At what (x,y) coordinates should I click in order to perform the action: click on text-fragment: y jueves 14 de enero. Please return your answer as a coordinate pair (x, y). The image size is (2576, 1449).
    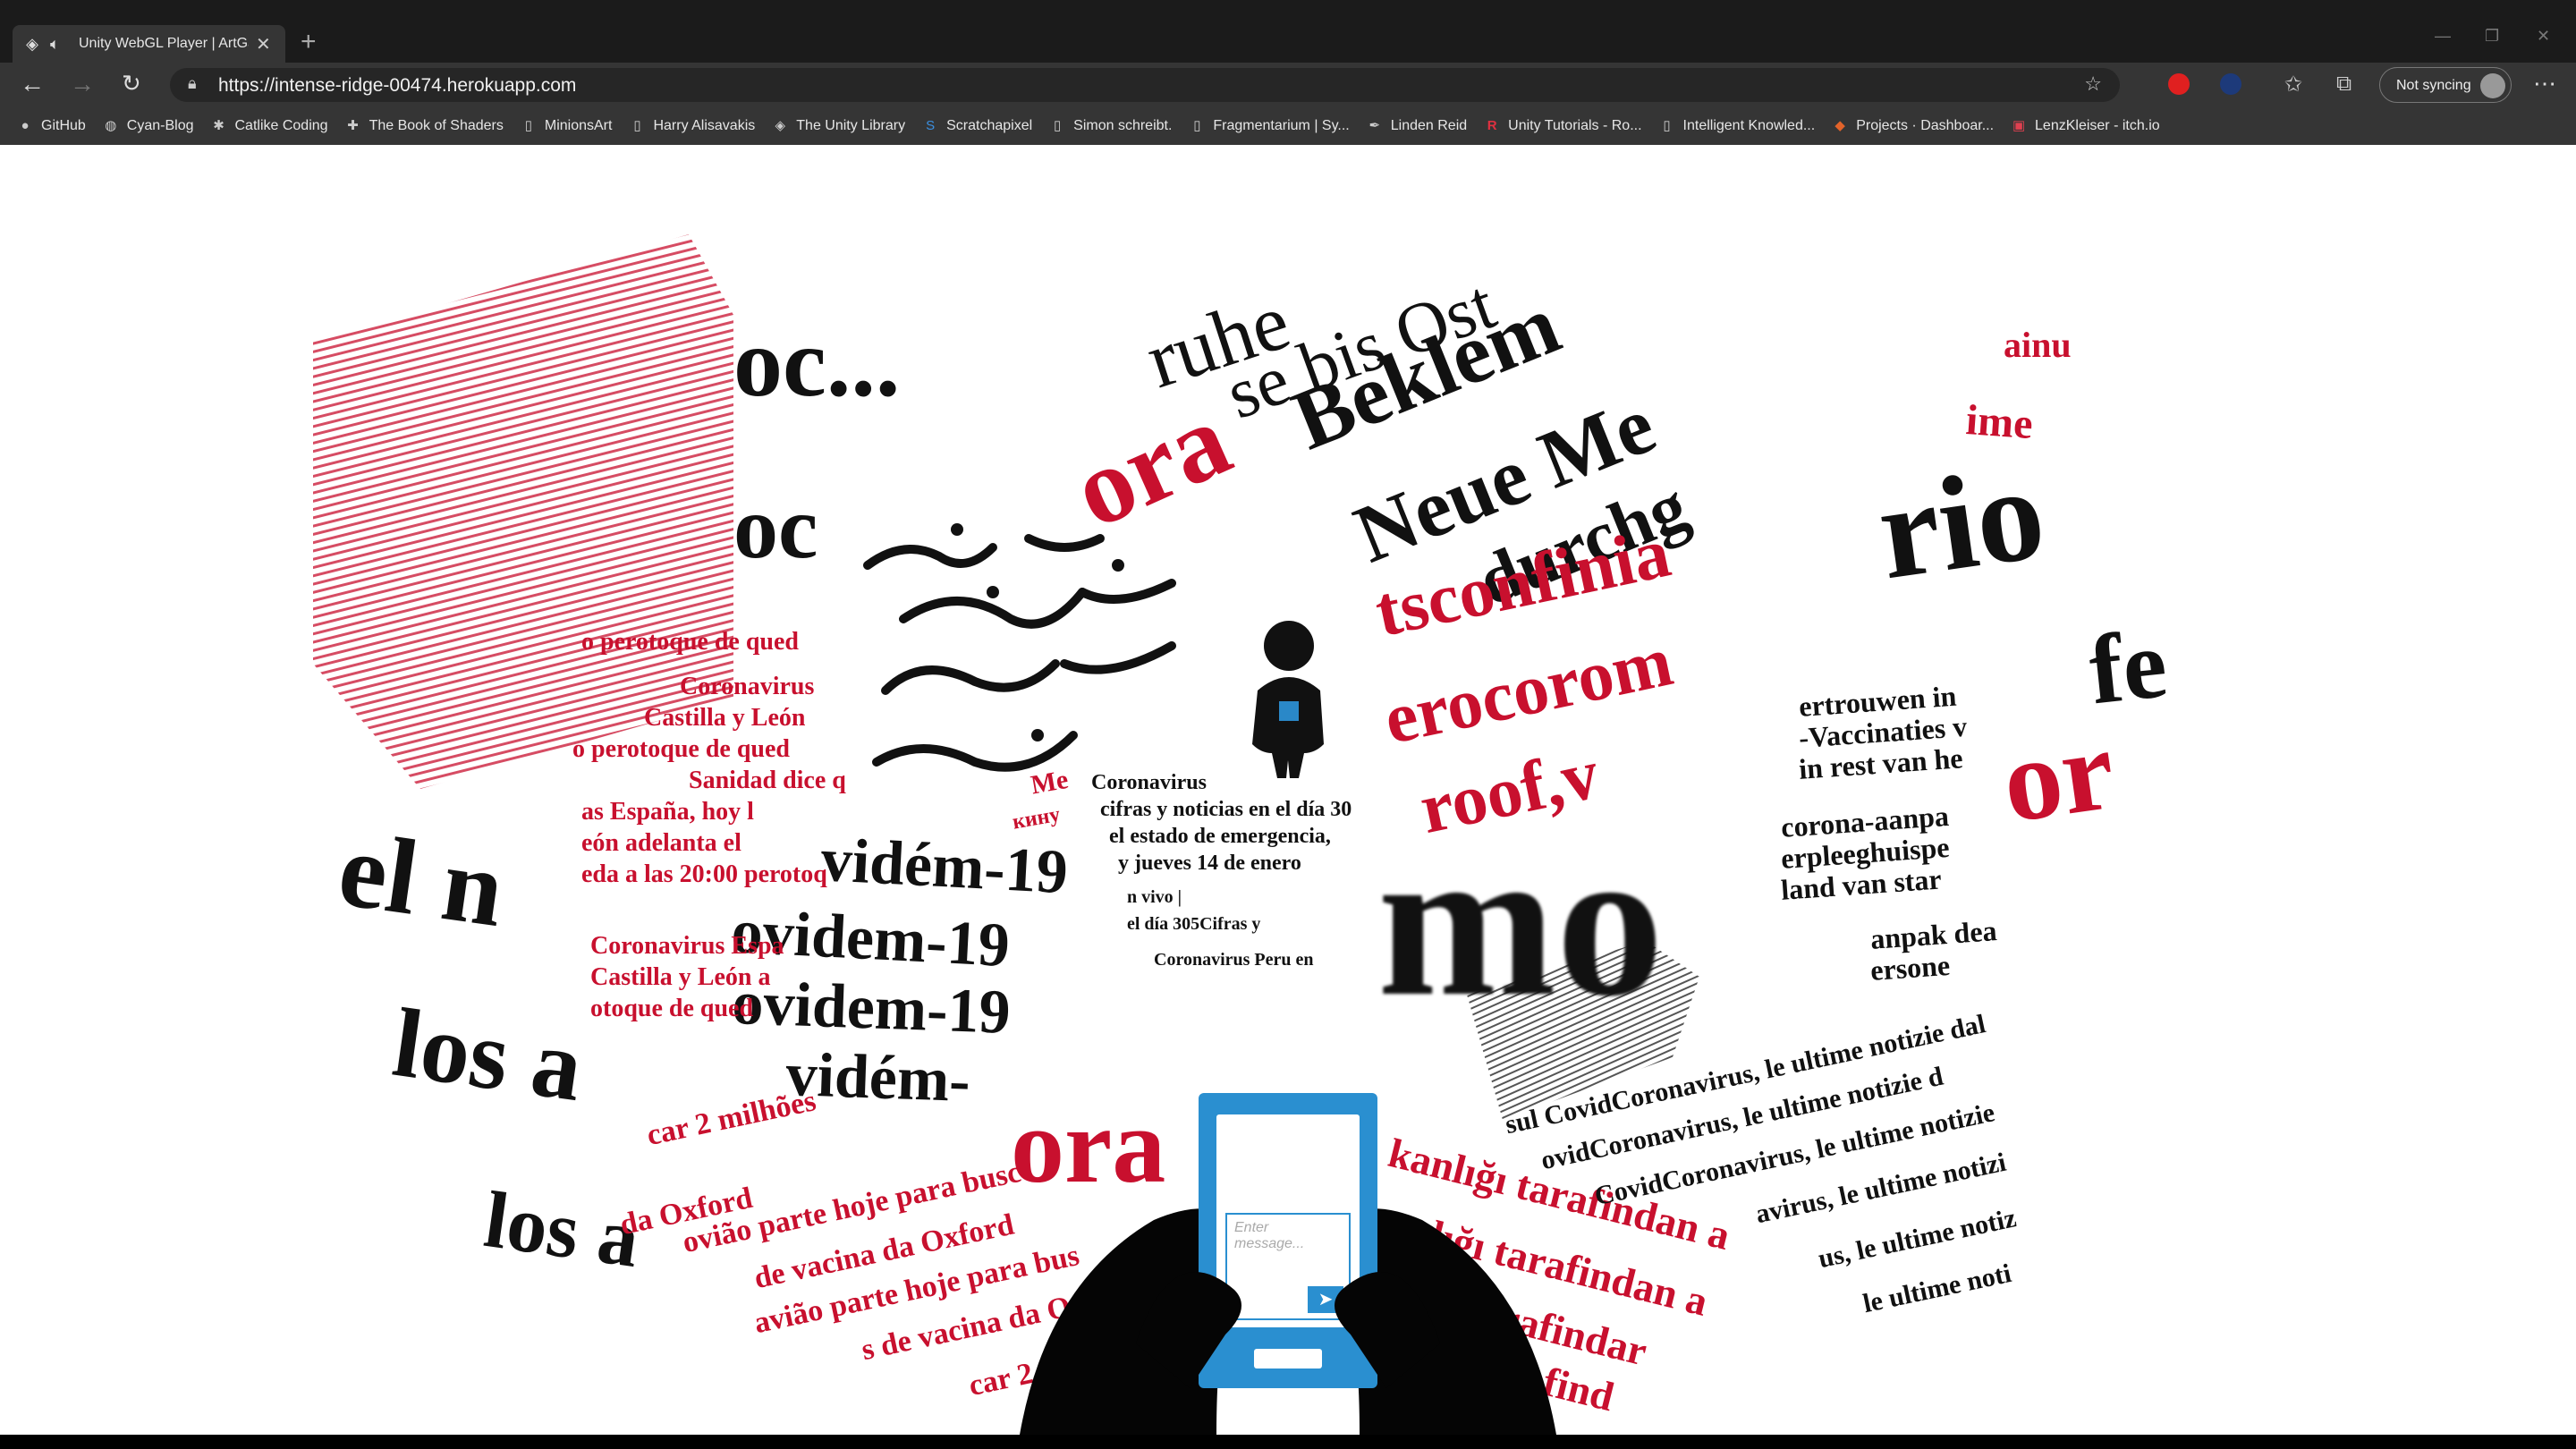
    Looking at the image, I should click on (1209, 863).